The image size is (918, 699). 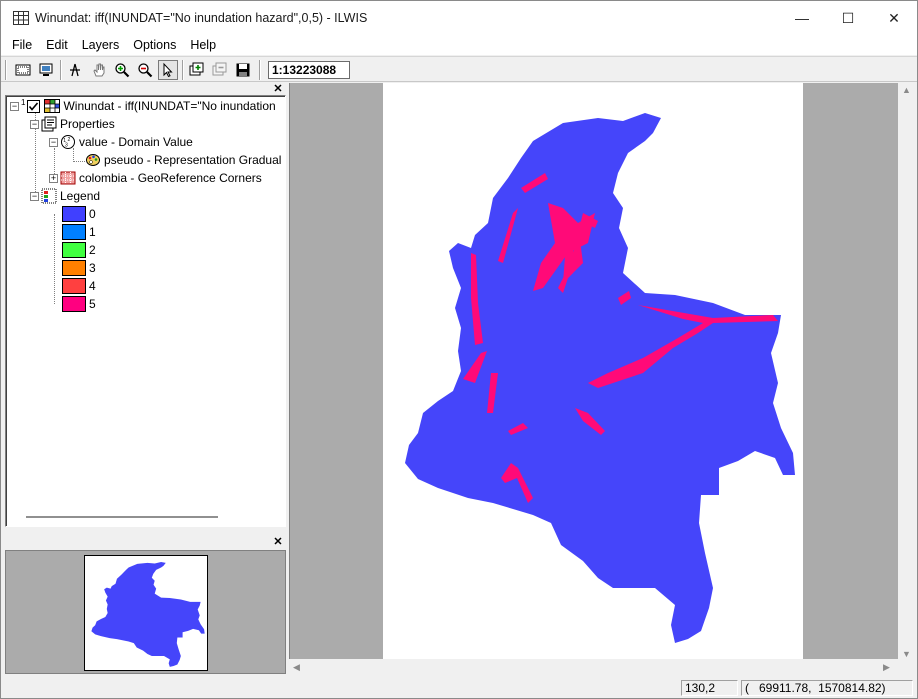 What do you see at coordinates (92, 232) in the screenshot?
I see `legend-value: 1` at bounding box center [92, 232].